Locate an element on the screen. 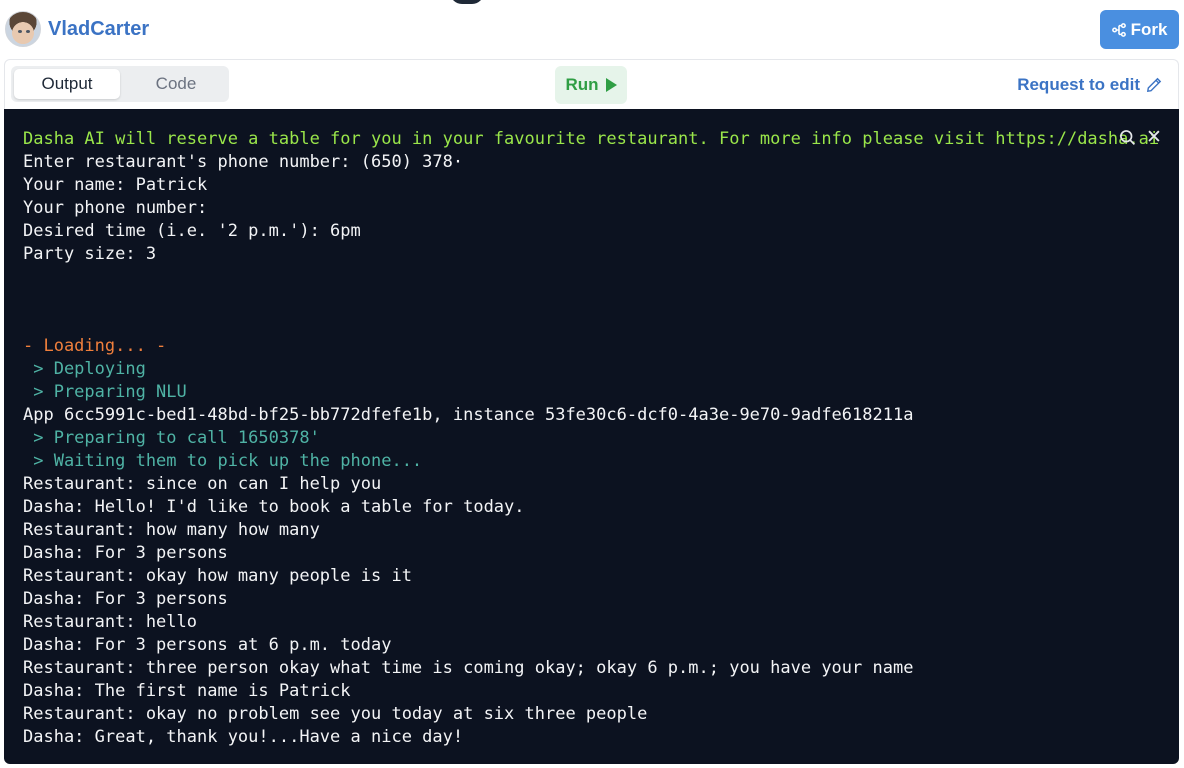 The image size is (1184, 768). terminal-line: Desired time (i.e. '2 p.m.'): 6pm is located at coordinates (192, 231).